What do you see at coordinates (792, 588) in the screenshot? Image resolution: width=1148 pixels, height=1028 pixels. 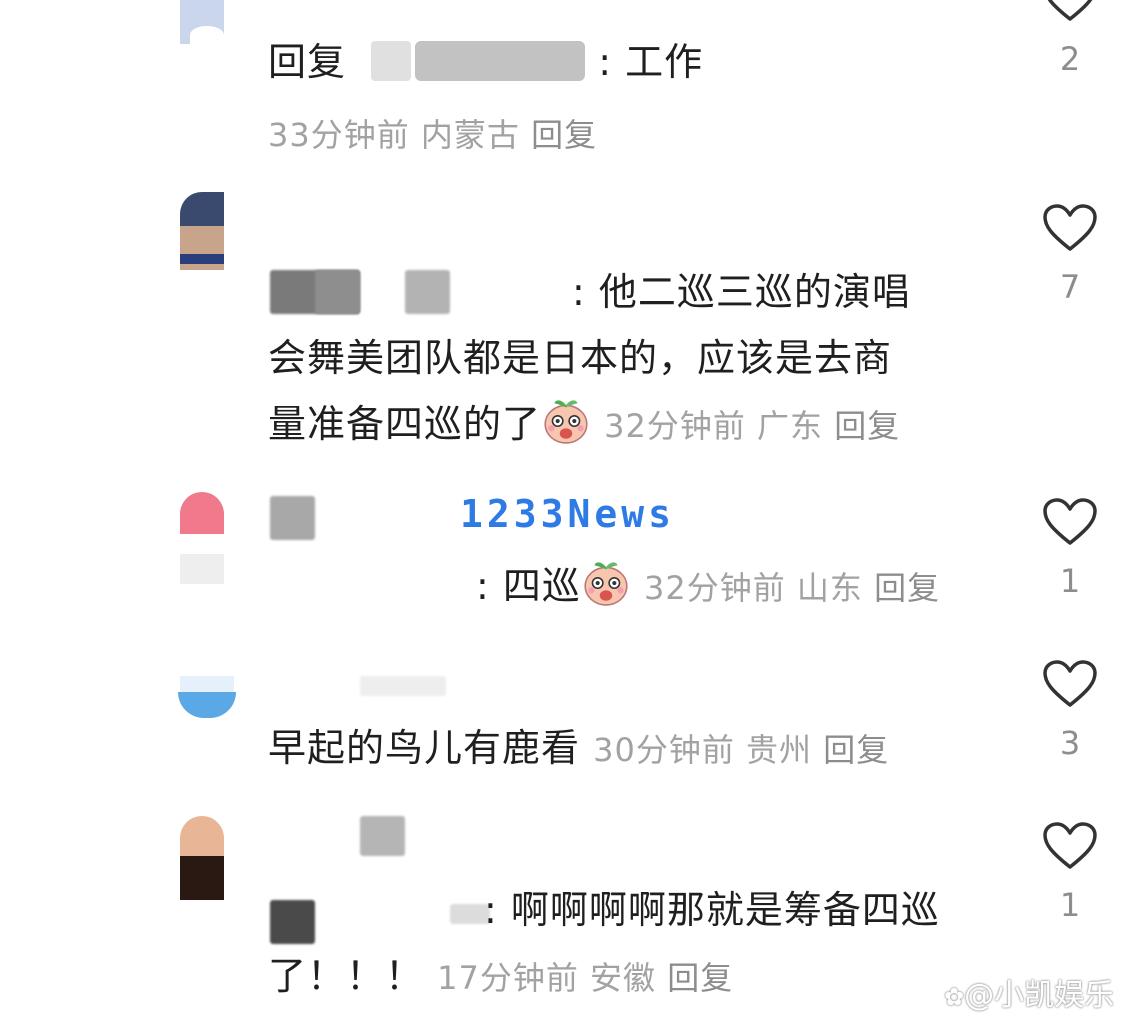 I see `comment-meta: 32分钟前 山东 回复` at bounding box center [792, 588].